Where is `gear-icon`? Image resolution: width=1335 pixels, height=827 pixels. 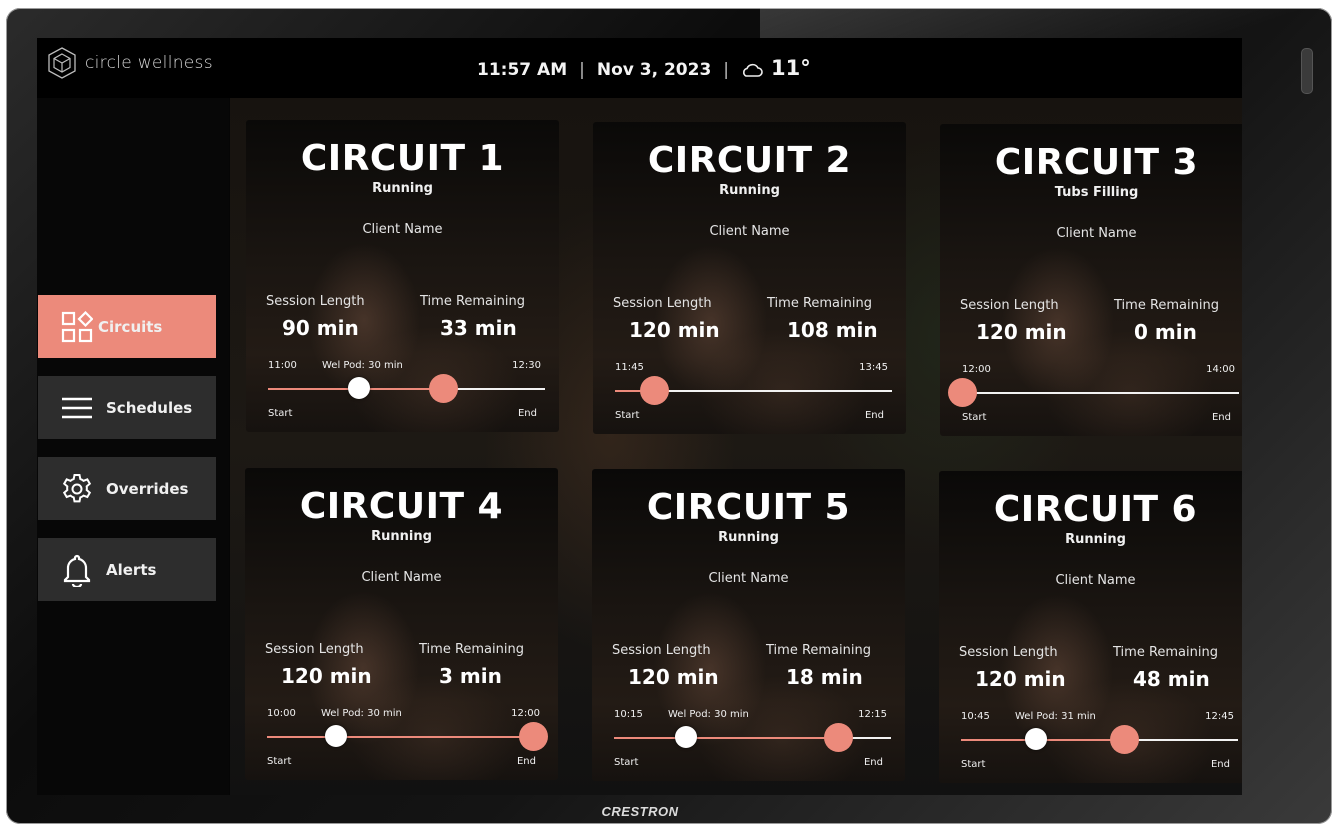 gear-icon is located at coordinates (77, 489).